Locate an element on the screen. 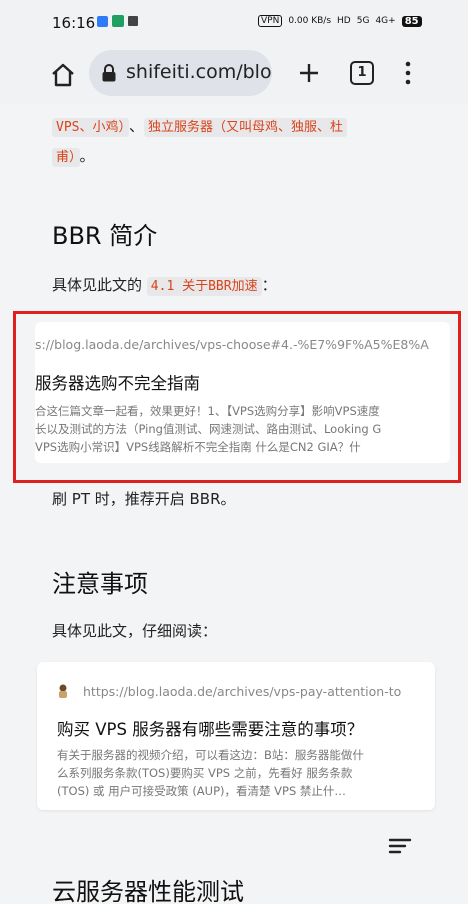 The image size is (468, 904). app-notification-icon is located at coordinates (118, 21).